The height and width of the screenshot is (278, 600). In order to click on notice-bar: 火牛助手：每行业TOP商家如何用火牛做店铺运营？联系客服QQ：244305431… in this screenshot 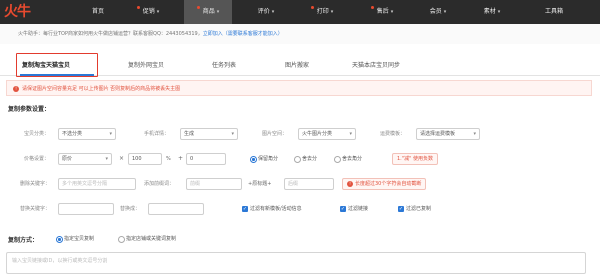, I will do `click(300, 34)`.